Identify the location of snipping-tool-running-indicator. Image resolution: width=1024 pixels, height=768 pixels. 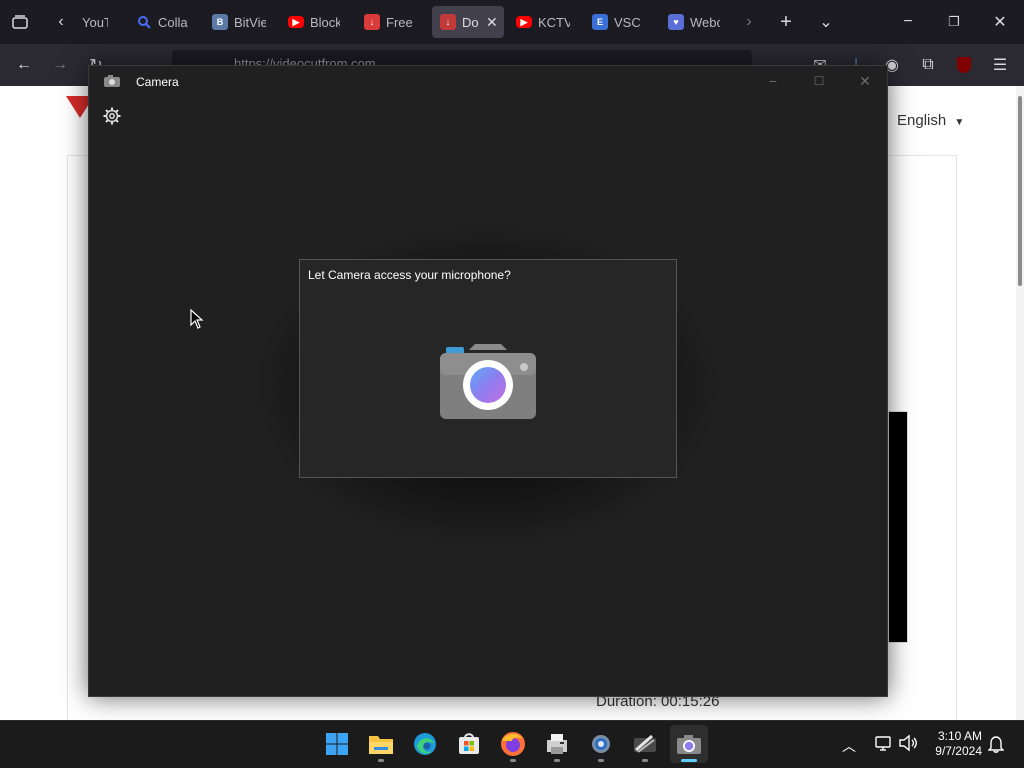
(645, 760).